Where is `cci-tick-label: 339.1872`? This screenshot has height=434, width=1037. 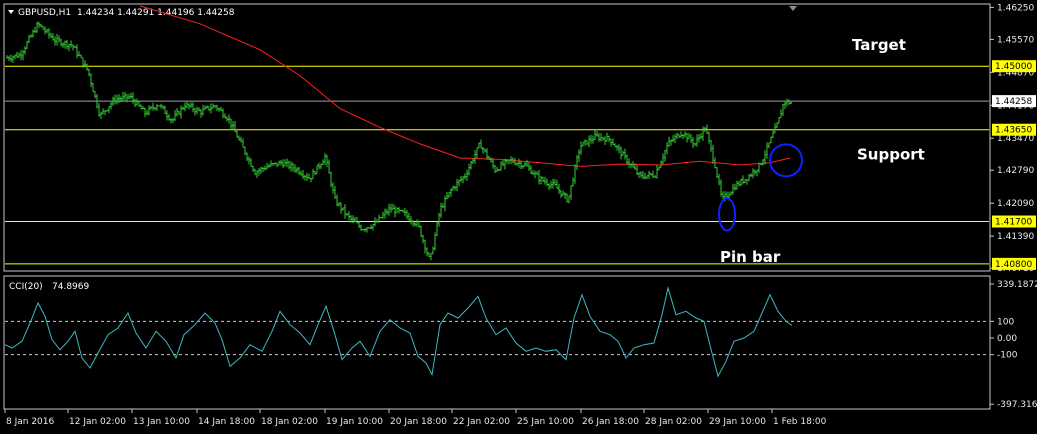 cci-tick-label: 339.1872 is located at coordinates (1017, 285).